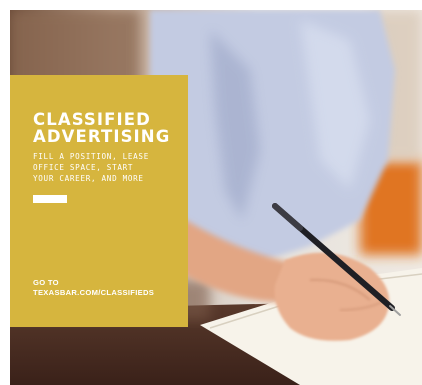 This screenshot has height=385, width=422. I want to click on classifieds-link: GO TO TEXASBAR.COM/CLASSIFIEDS, so click(93, 288).